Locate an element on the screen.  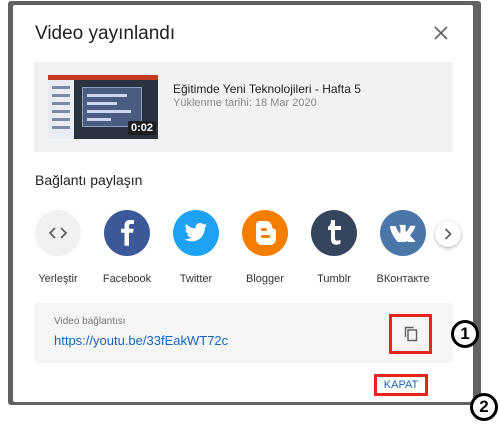
share-tumblr: Tumblr is located at coordinates (334, 247).